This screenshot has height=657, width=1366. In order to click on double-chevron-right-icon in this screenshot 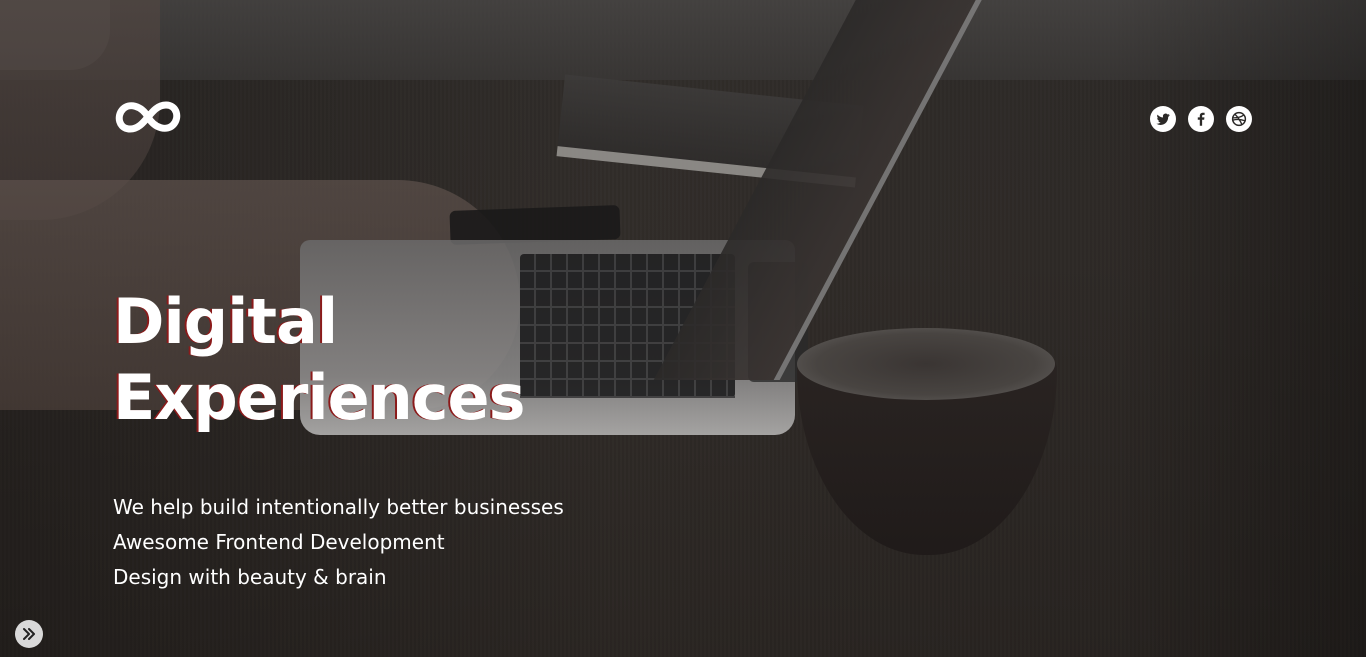, I will do `click(29, 634)`.